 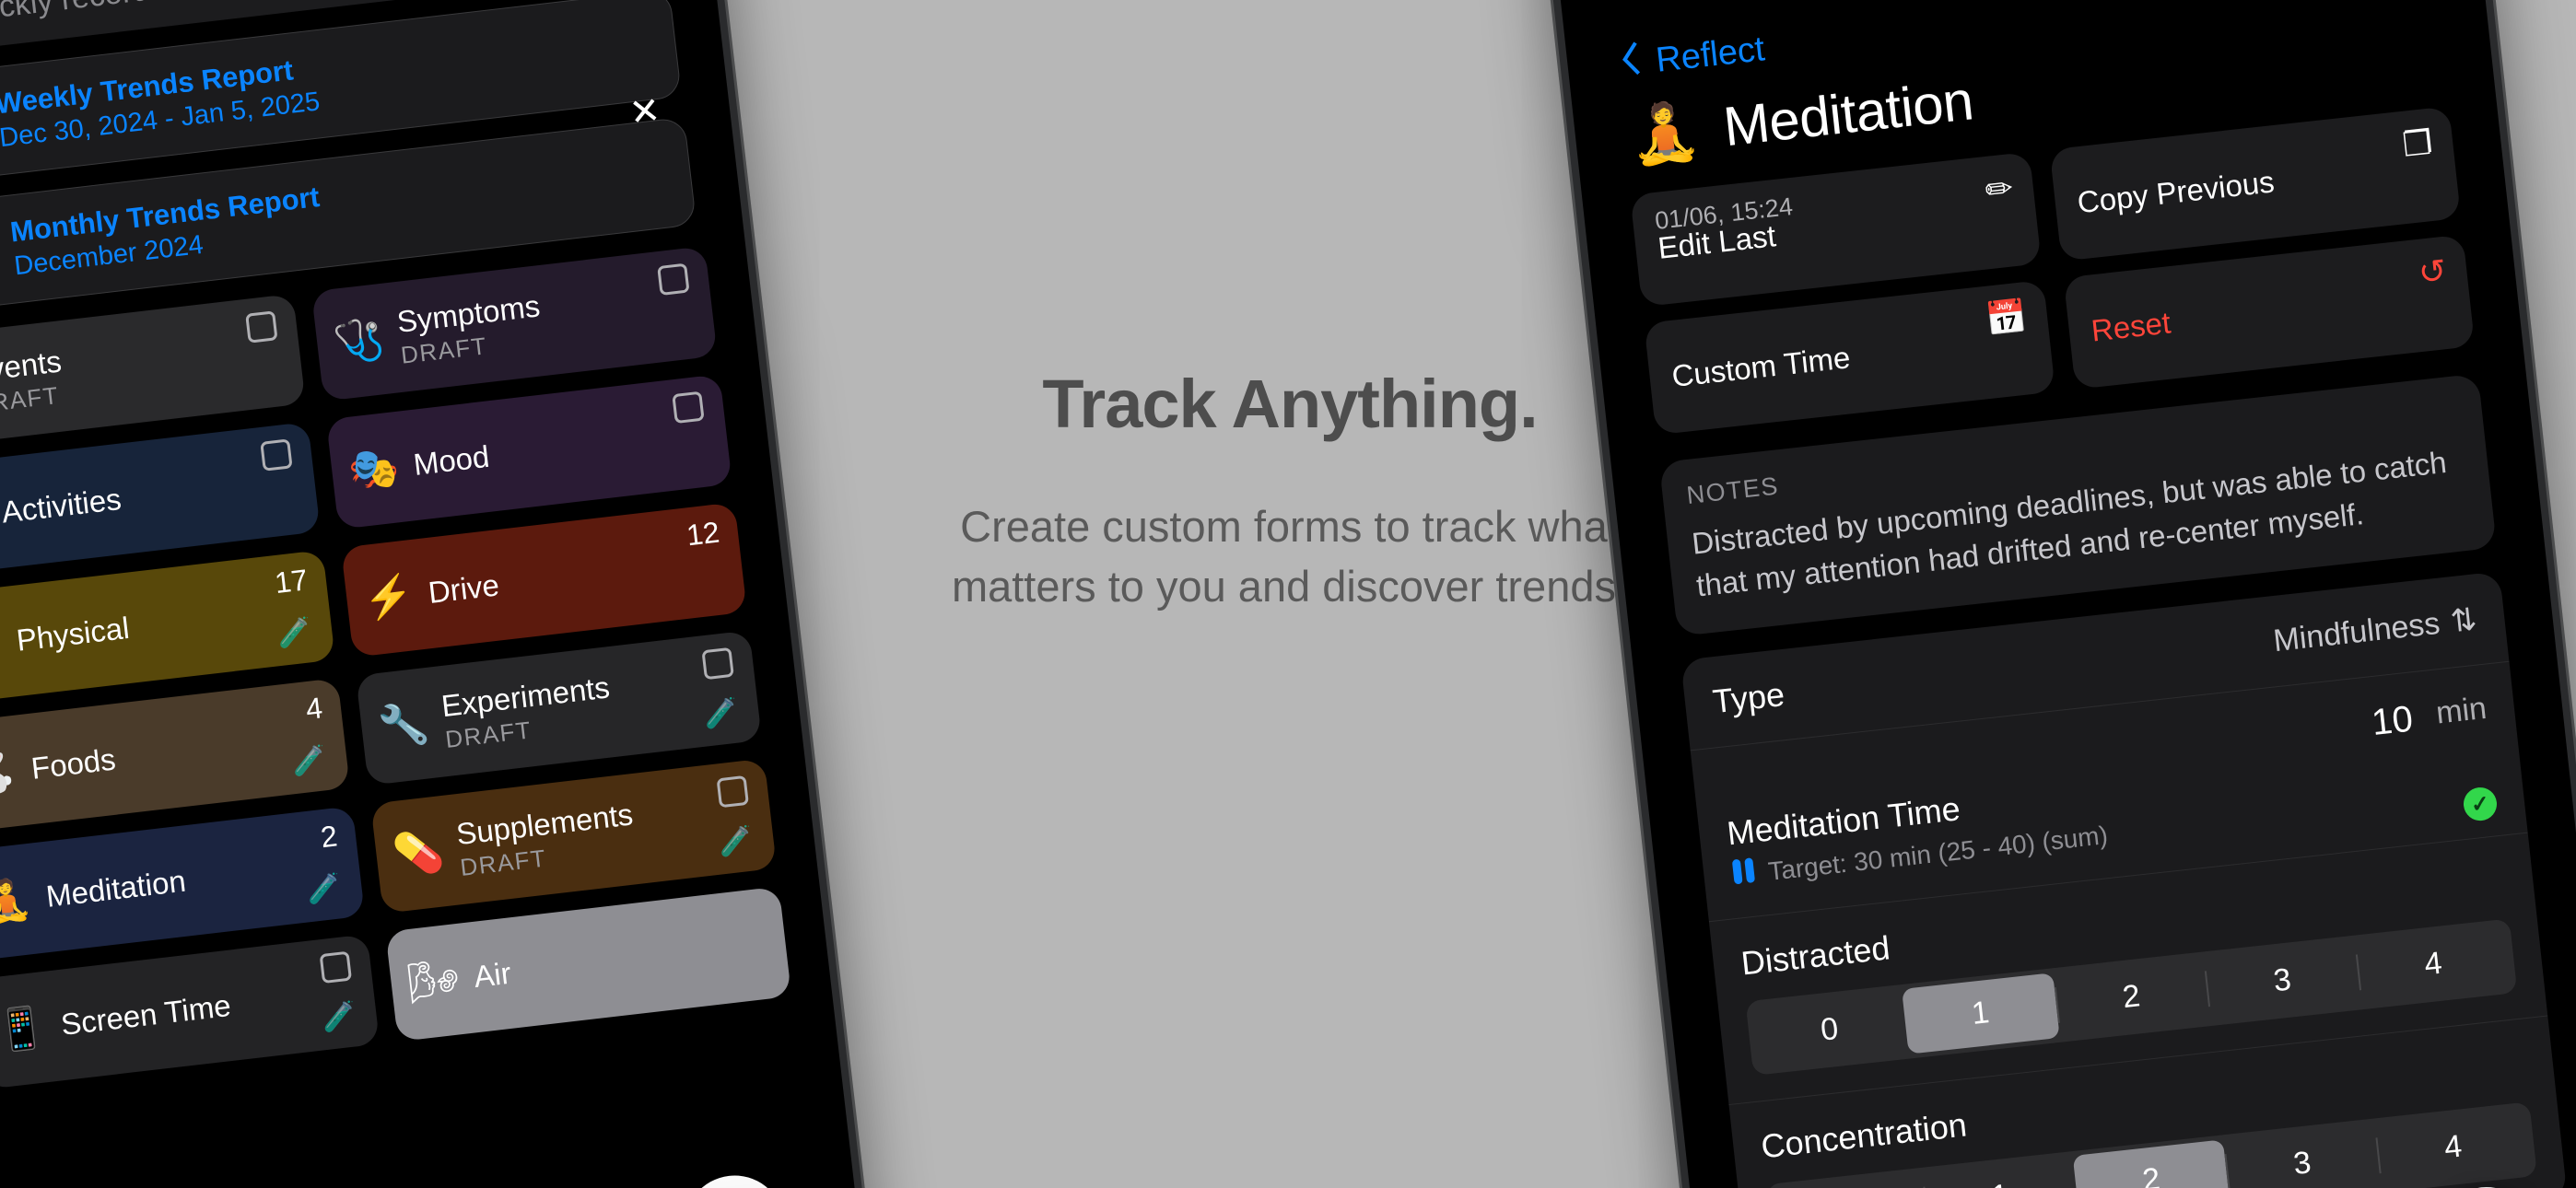 What do you see at coordinates (1664, 133) in the screenshot?
I see `meditation-icon: 🧘` at bounding box center [1664, 133].